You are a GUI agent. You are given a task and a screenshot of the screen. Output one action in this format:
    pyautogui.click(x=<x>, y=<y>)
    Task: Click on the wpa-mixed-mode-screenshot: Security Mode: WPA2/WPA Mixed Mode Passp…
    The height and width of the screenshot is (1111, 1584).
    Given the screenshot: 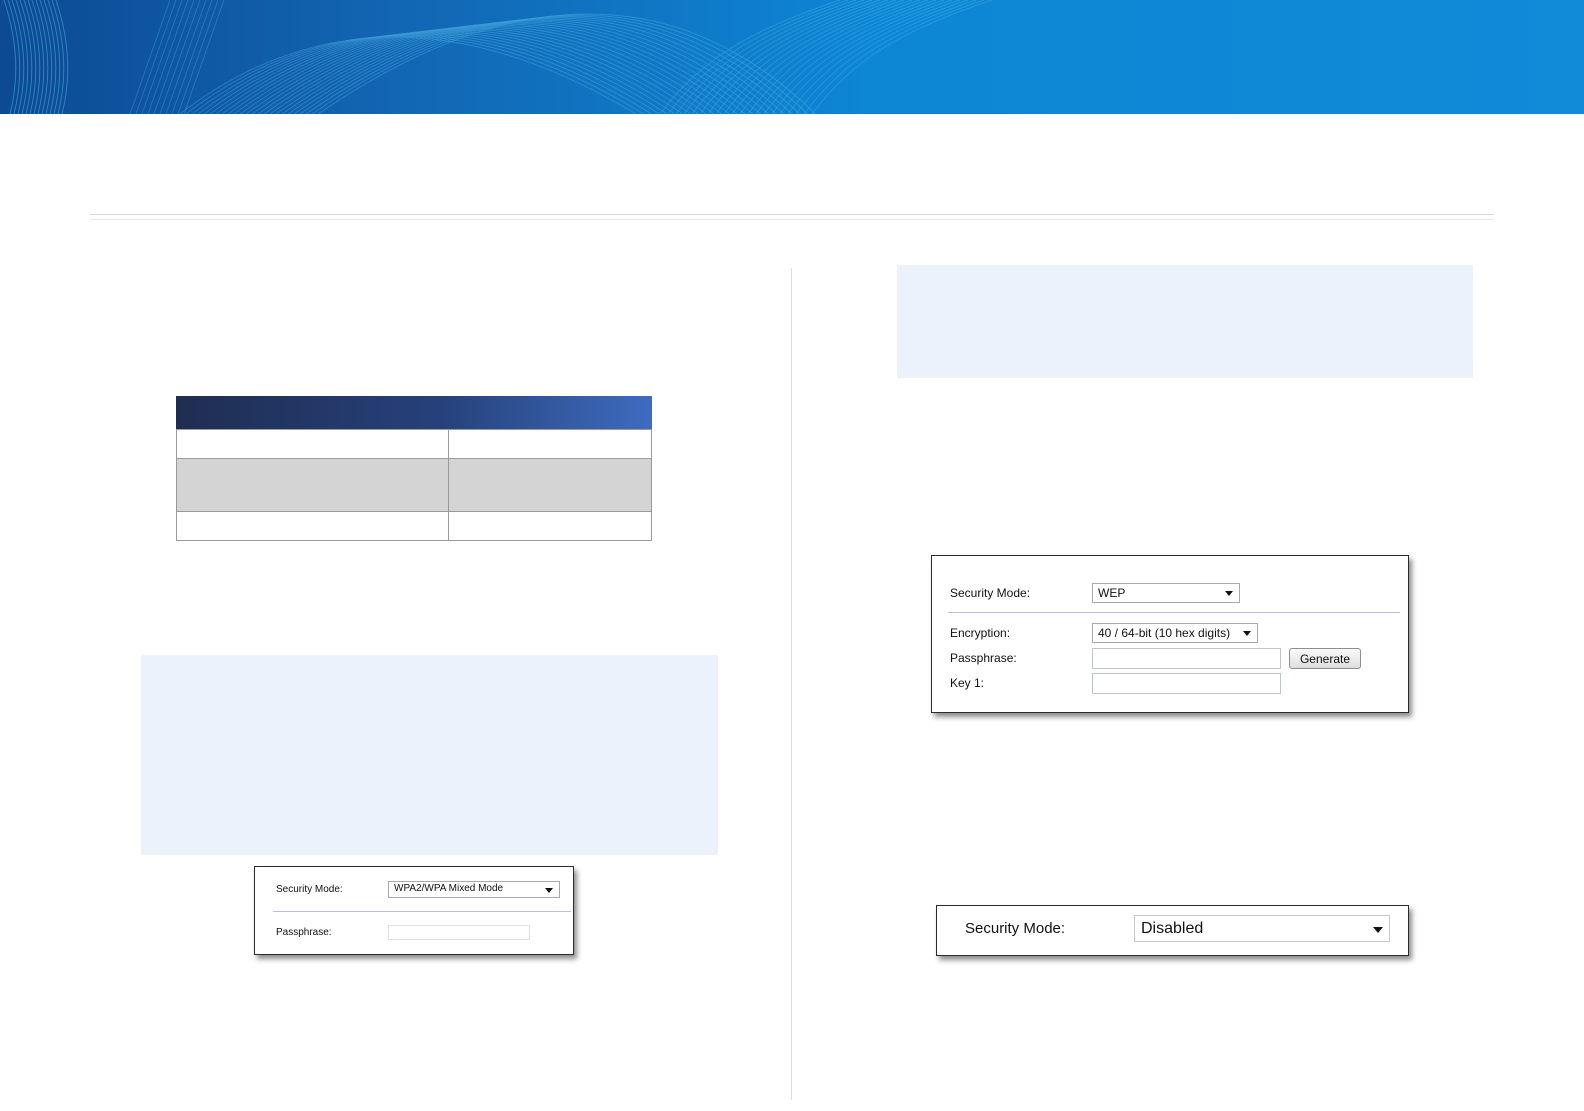 What is the action you would take?
    pyautogui.click(x=414, y=910)
    